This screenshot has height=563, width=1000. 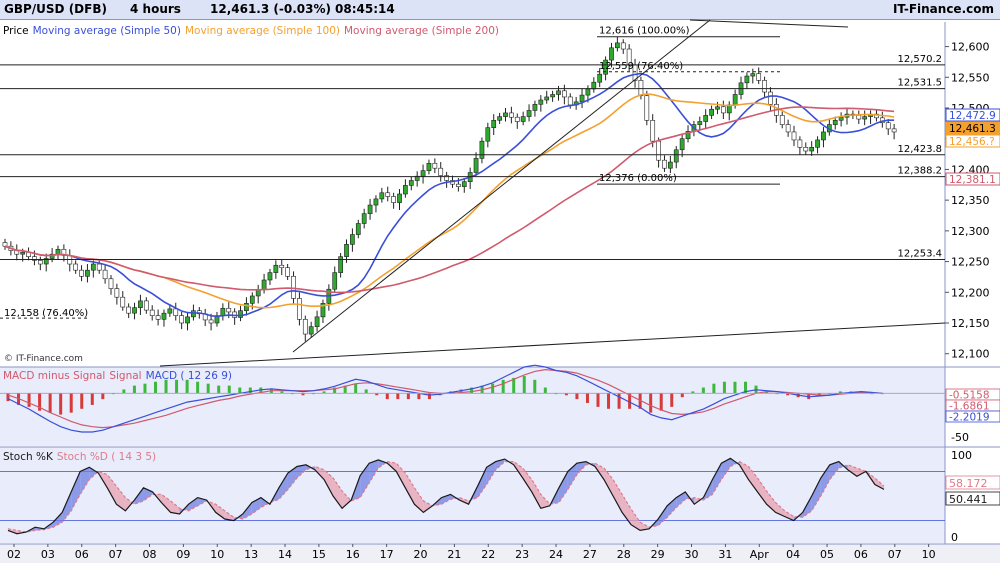 What do you see at coordinates (970, 200) in the screenshot?
I see `price-tick-label: 12,350` at bounding box center [970, 200].